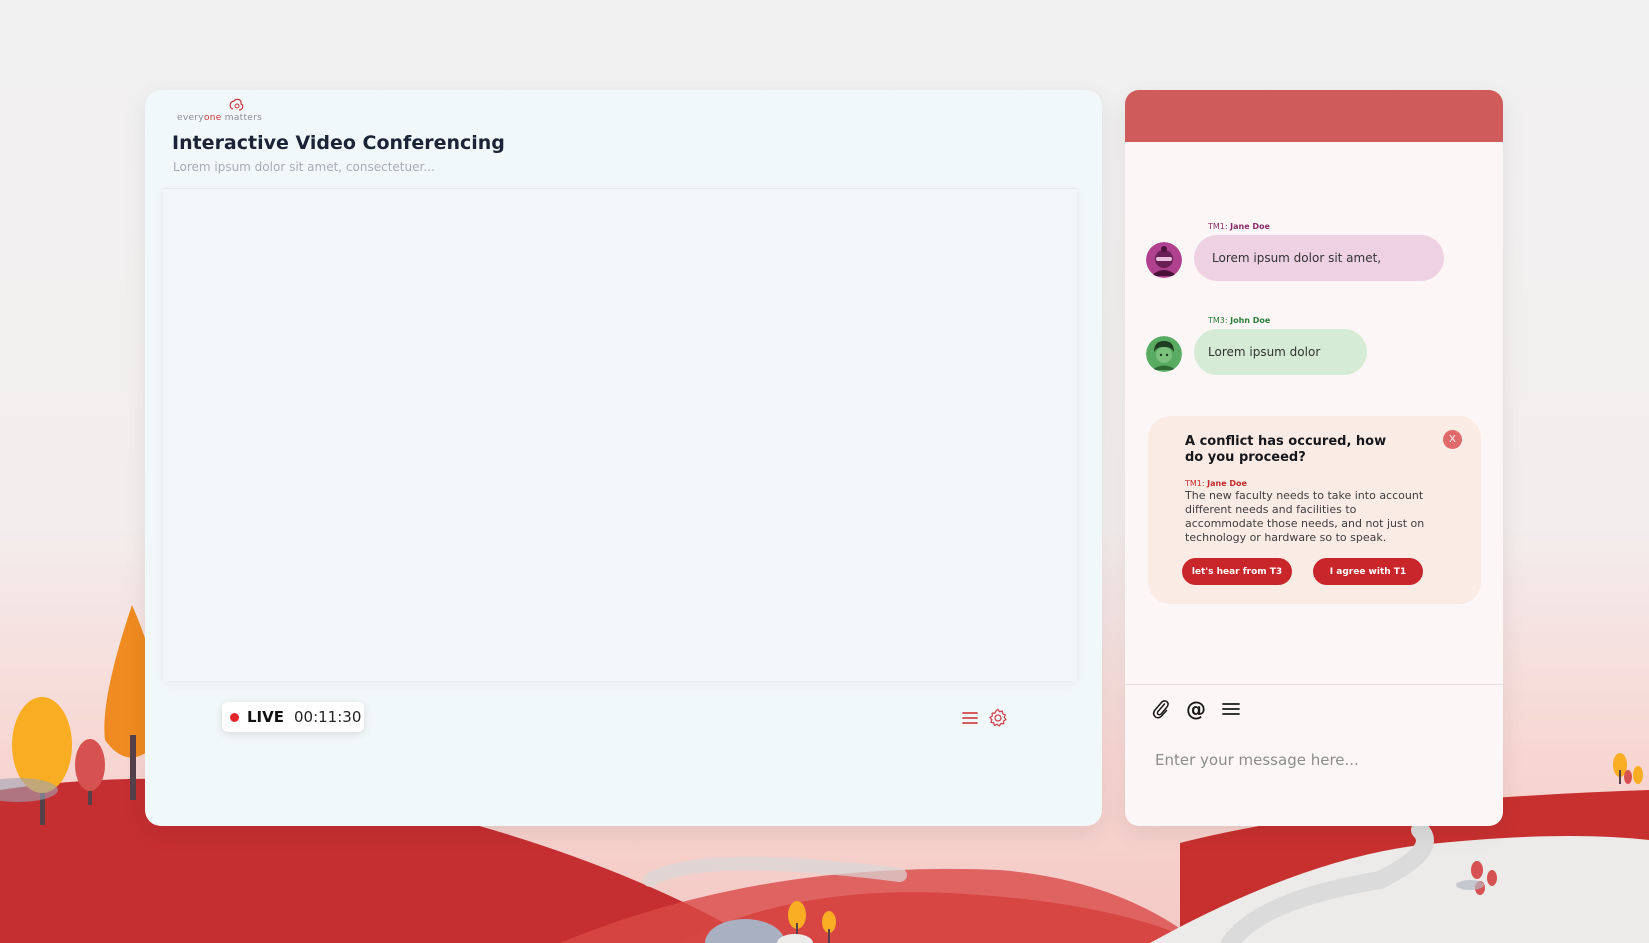  I want to click on message-input, so click(1315, 760).